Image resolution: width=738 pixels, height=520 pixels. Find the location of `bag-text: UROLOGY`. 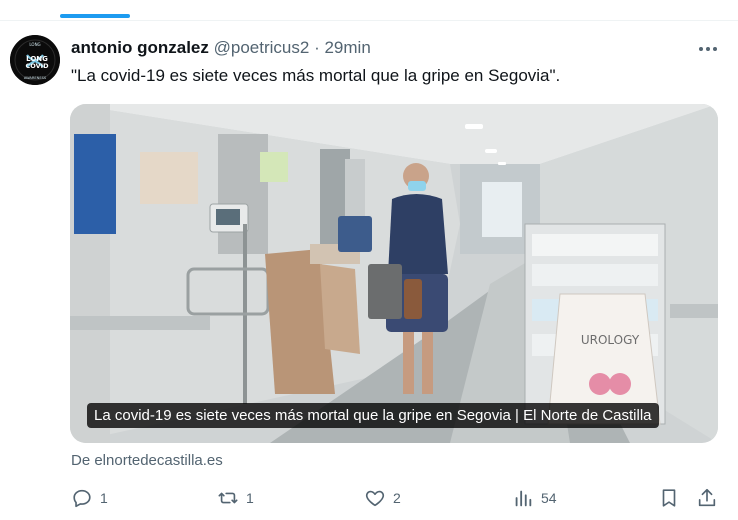

bag-text: UROLOGY is located at coordinates (610, 340).